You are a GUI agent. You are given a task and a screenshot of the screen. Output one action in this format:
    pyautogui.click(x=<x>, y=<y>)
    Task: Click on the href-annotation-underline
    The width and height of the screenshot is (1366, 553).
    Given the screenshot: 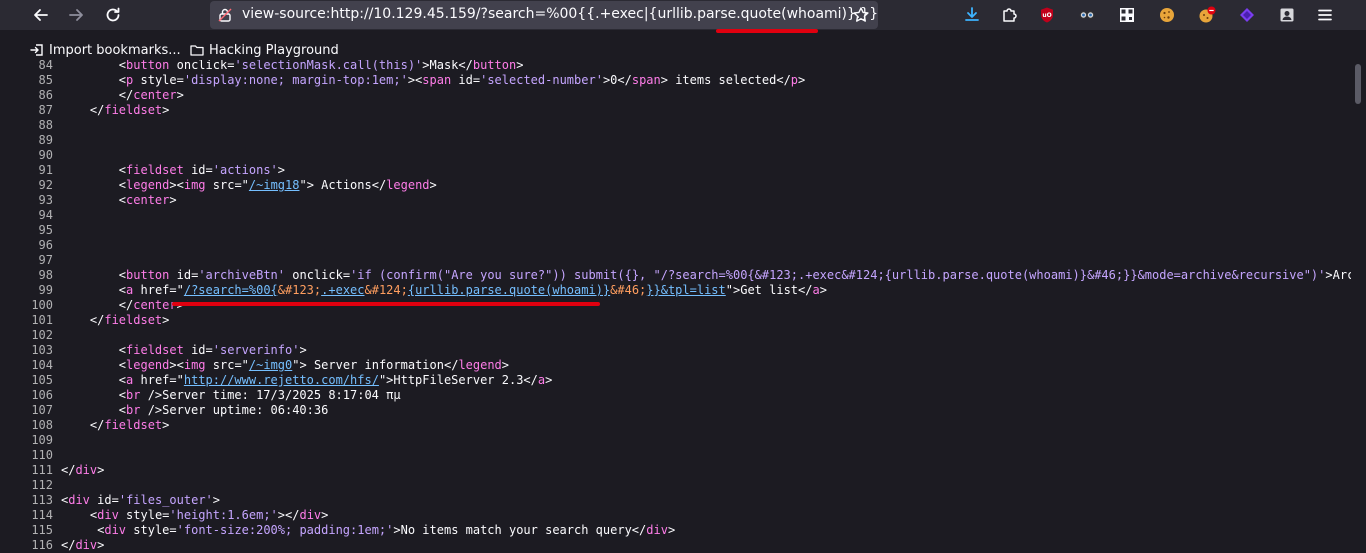 What is the action you would take?
    pyautogui.click(x=386, y=304)
    